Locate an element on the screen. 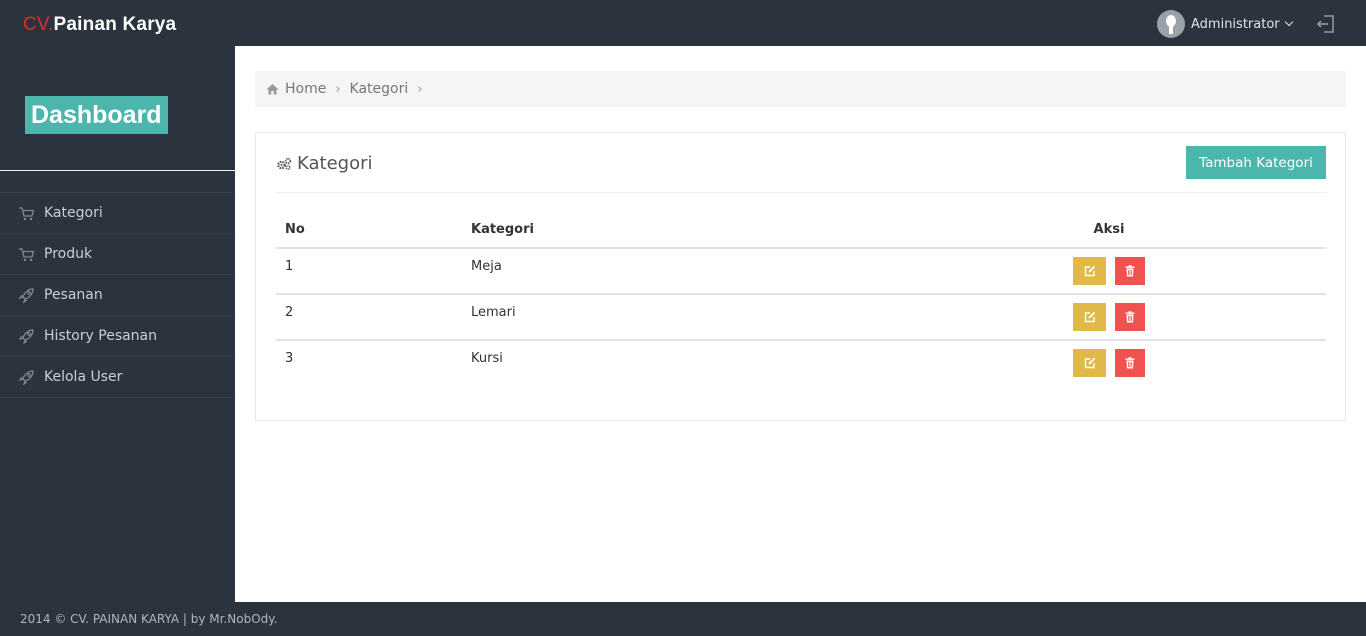  chevron-down-icon is located at coordinates (1288, 22).